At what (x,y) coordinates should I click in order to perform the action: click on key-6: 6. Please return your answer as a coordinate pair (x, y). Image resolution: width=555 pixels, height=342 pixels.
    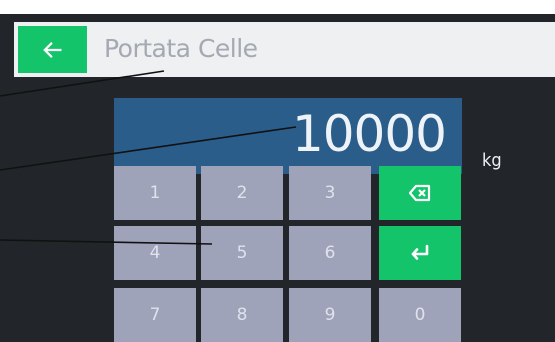
    Looking at the image, I should click on (330, 253).